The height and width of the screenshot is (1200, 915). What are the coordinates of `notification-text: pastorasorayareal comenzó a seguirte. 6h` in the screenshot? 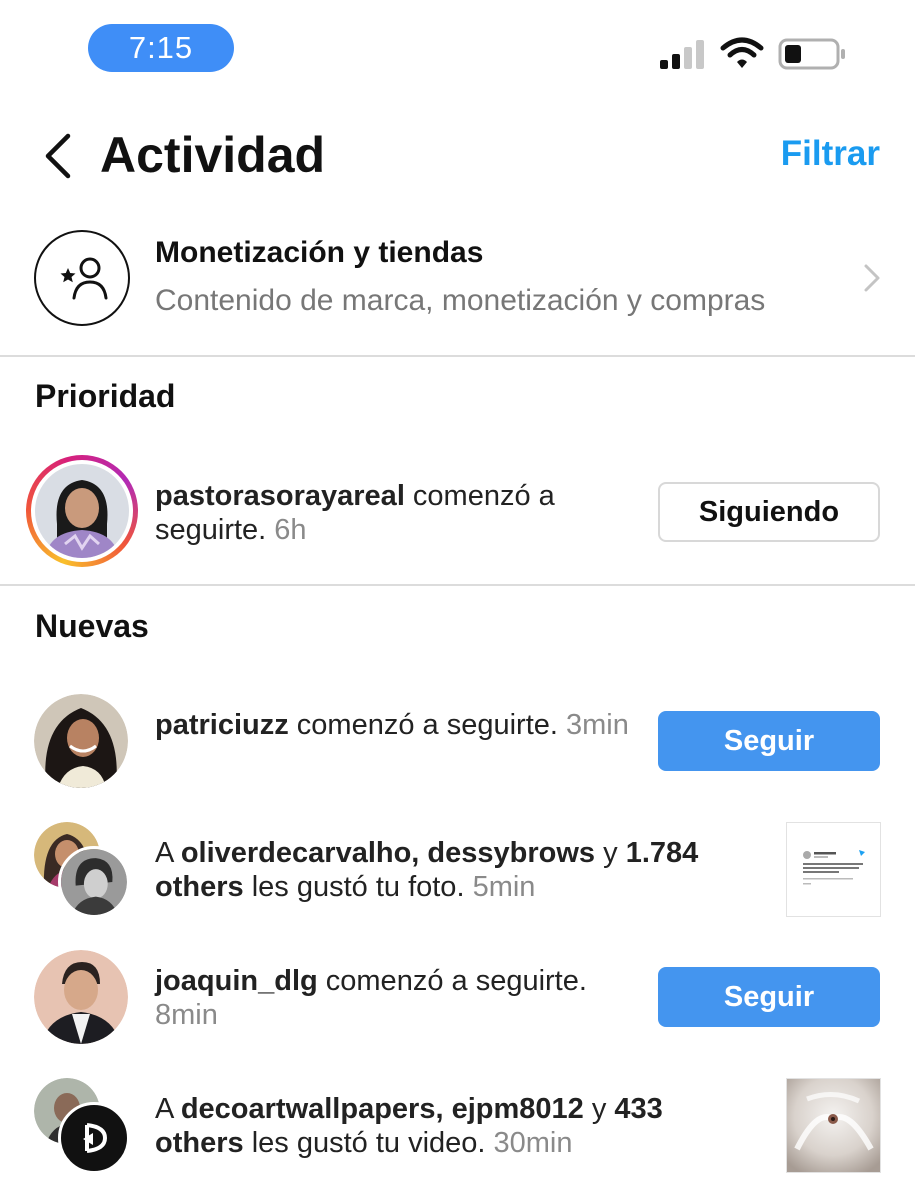 It's located at (400, 513).